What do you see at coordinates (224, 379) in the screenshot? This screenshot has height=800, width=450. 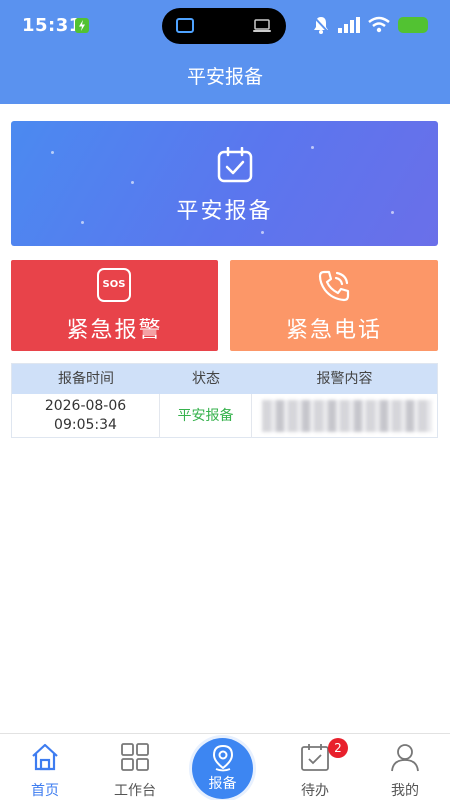 I see `table-header: 报备时间 状态 报警内容` at bounding box center [224, 379].